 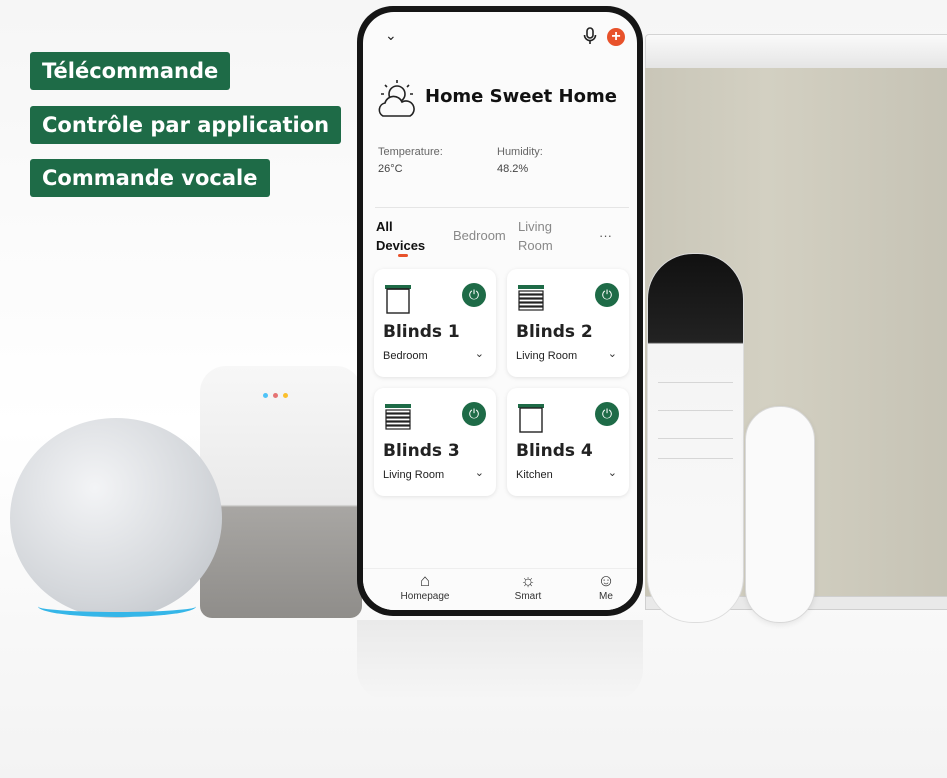 I want to click on tab-all-devices: All Devices, so click(x=400, y=236).